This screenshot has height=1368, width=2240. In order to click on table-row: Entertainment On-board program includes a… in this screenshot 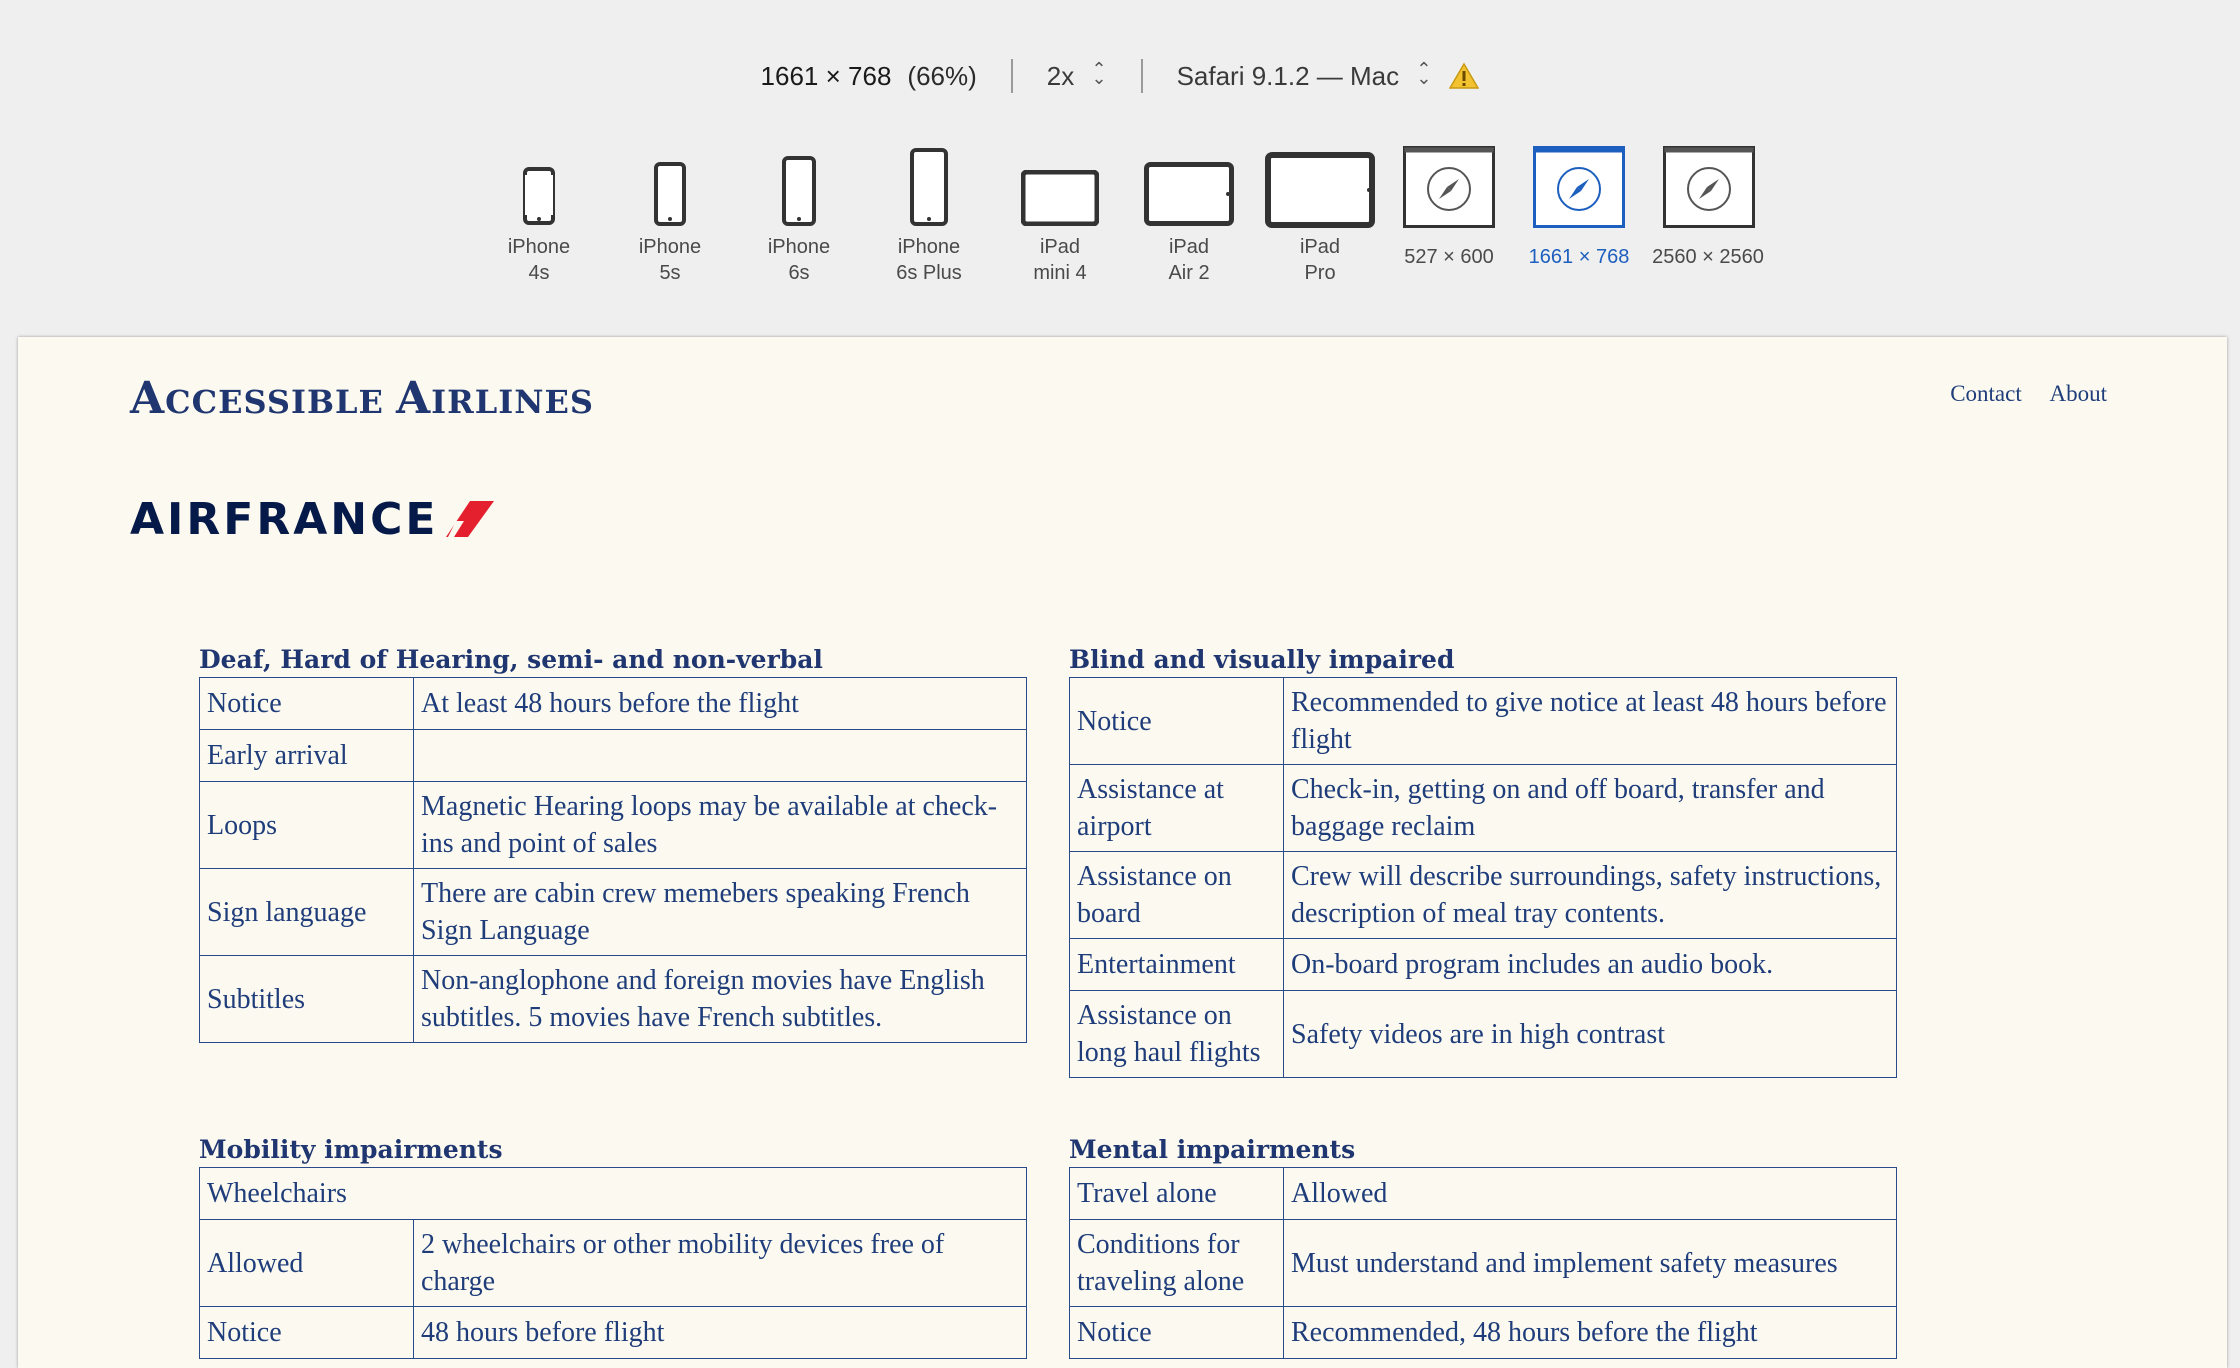, I will do `click(1483, 964)`.